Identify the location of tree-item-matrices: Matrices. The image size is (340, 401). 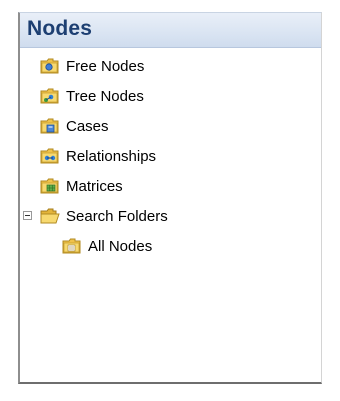
(81, 186).